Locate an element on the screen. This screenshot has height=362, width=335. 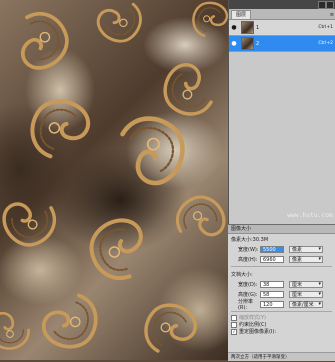
doc-width-row: 宽度(D): 38 厘米 is located at coordinates (281, 284).